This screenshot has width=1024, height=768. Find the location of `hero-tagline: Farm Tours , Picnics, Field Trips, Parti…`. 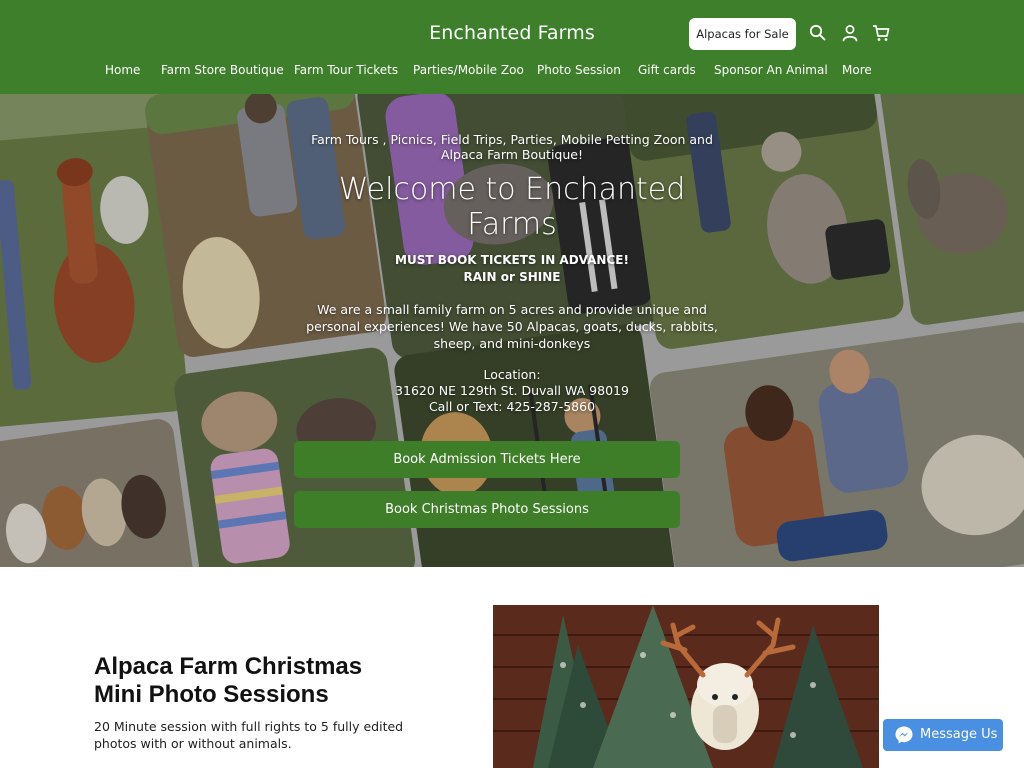

hero-tagline: Farm Tours , Picnics, Field Trips, Parti… is located at coordinates (512, 147).